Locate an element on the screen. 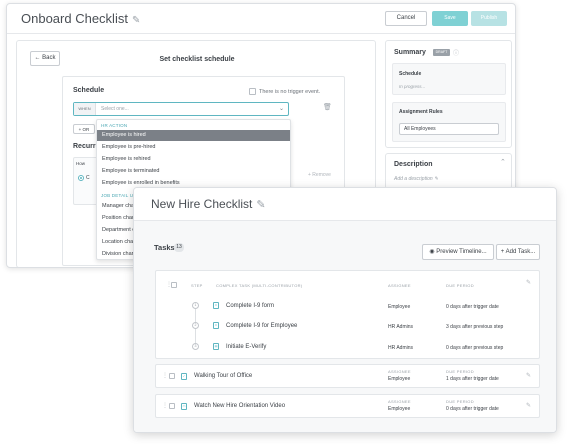 The height and width of the screenshot is (444, 572). no-trigger-label: There is no trigger event. is located at coordinates (290, 92).